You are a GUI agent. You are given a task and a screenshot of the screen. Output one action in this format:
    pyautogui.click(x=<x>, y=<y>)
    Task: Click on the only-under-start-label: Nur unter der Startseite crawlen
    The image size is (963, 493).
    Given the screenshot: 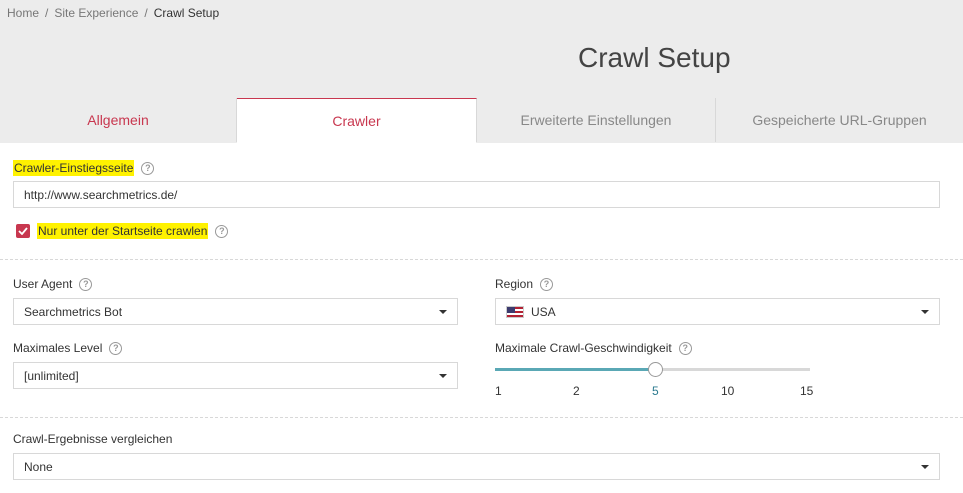 What is the action you would take?
    pyautogui.click(x=123, y=231)
    